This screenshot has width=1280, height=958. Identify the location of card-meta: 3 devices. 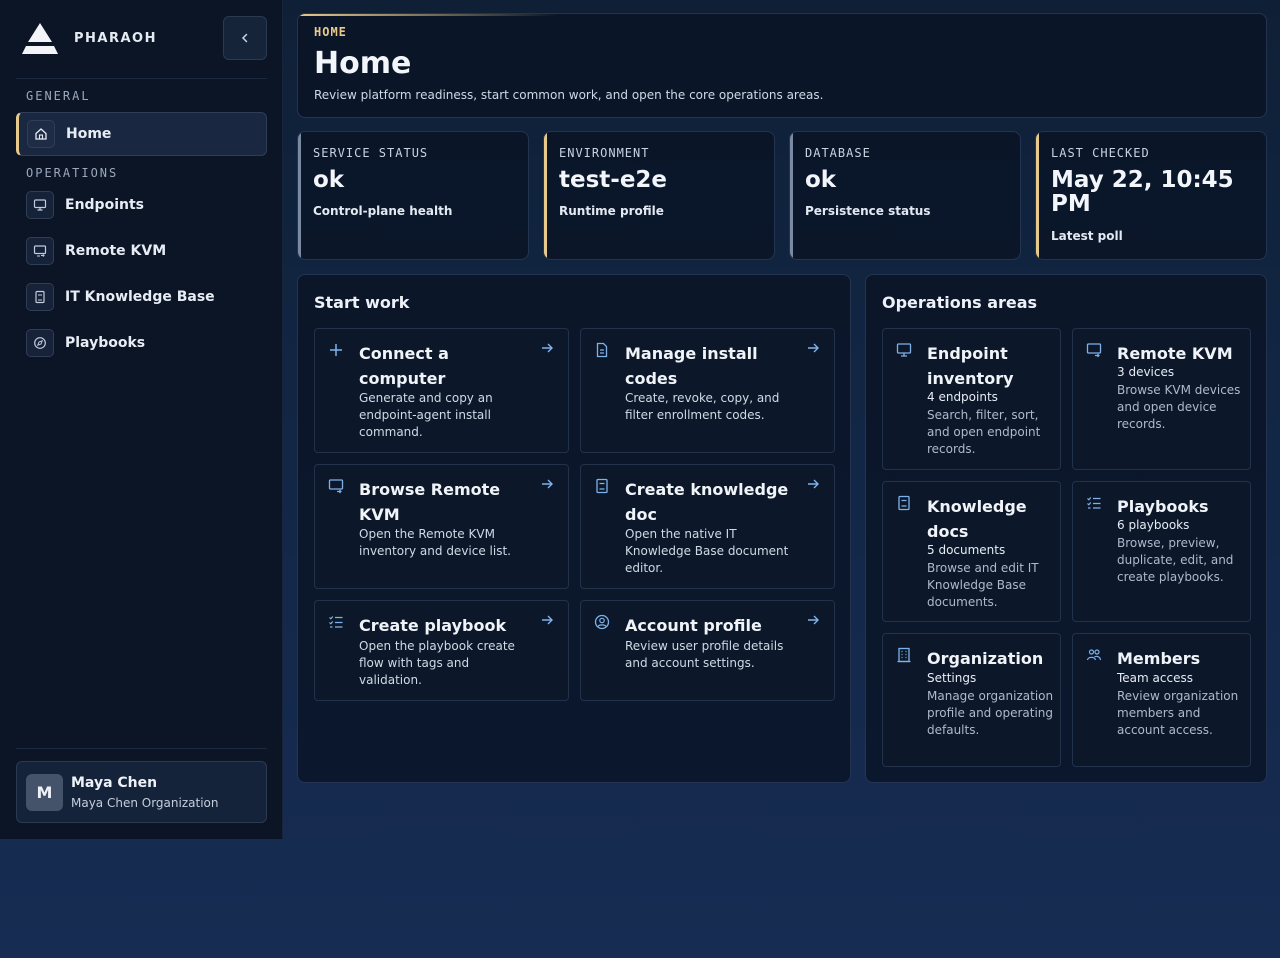
(1146, 372).